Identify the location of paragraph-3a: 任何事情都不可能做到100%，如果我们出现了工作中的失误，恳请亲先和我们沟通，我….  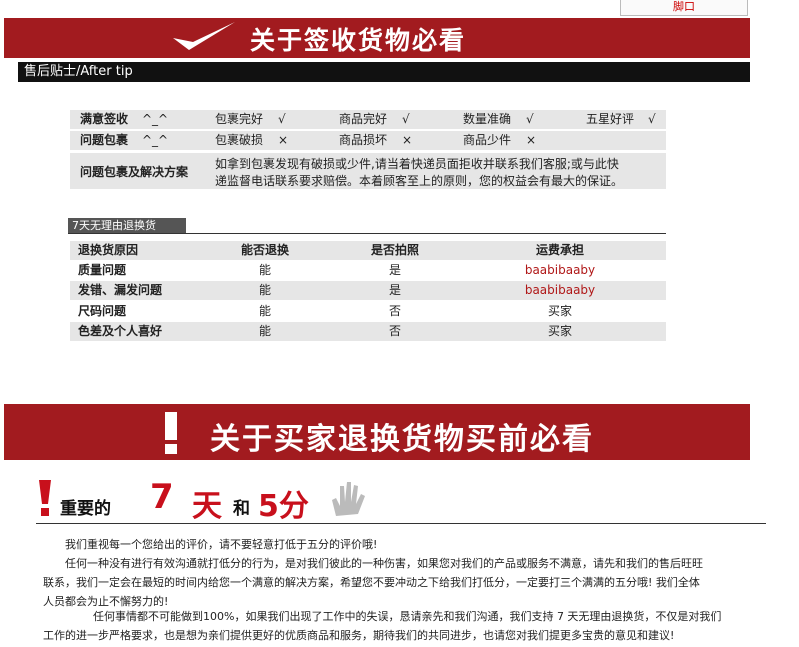
(407, 616).